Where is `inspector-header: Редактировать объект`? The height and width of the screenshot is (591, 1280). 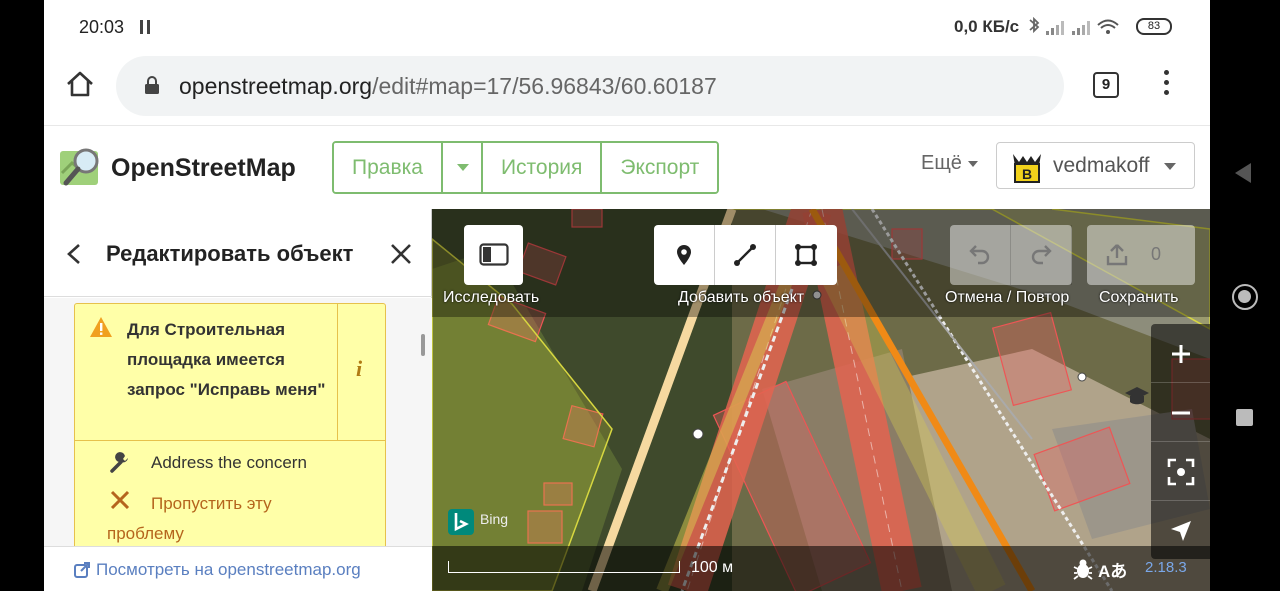
inspector-header: Редактировать объект is located at coordinates (238, 253).